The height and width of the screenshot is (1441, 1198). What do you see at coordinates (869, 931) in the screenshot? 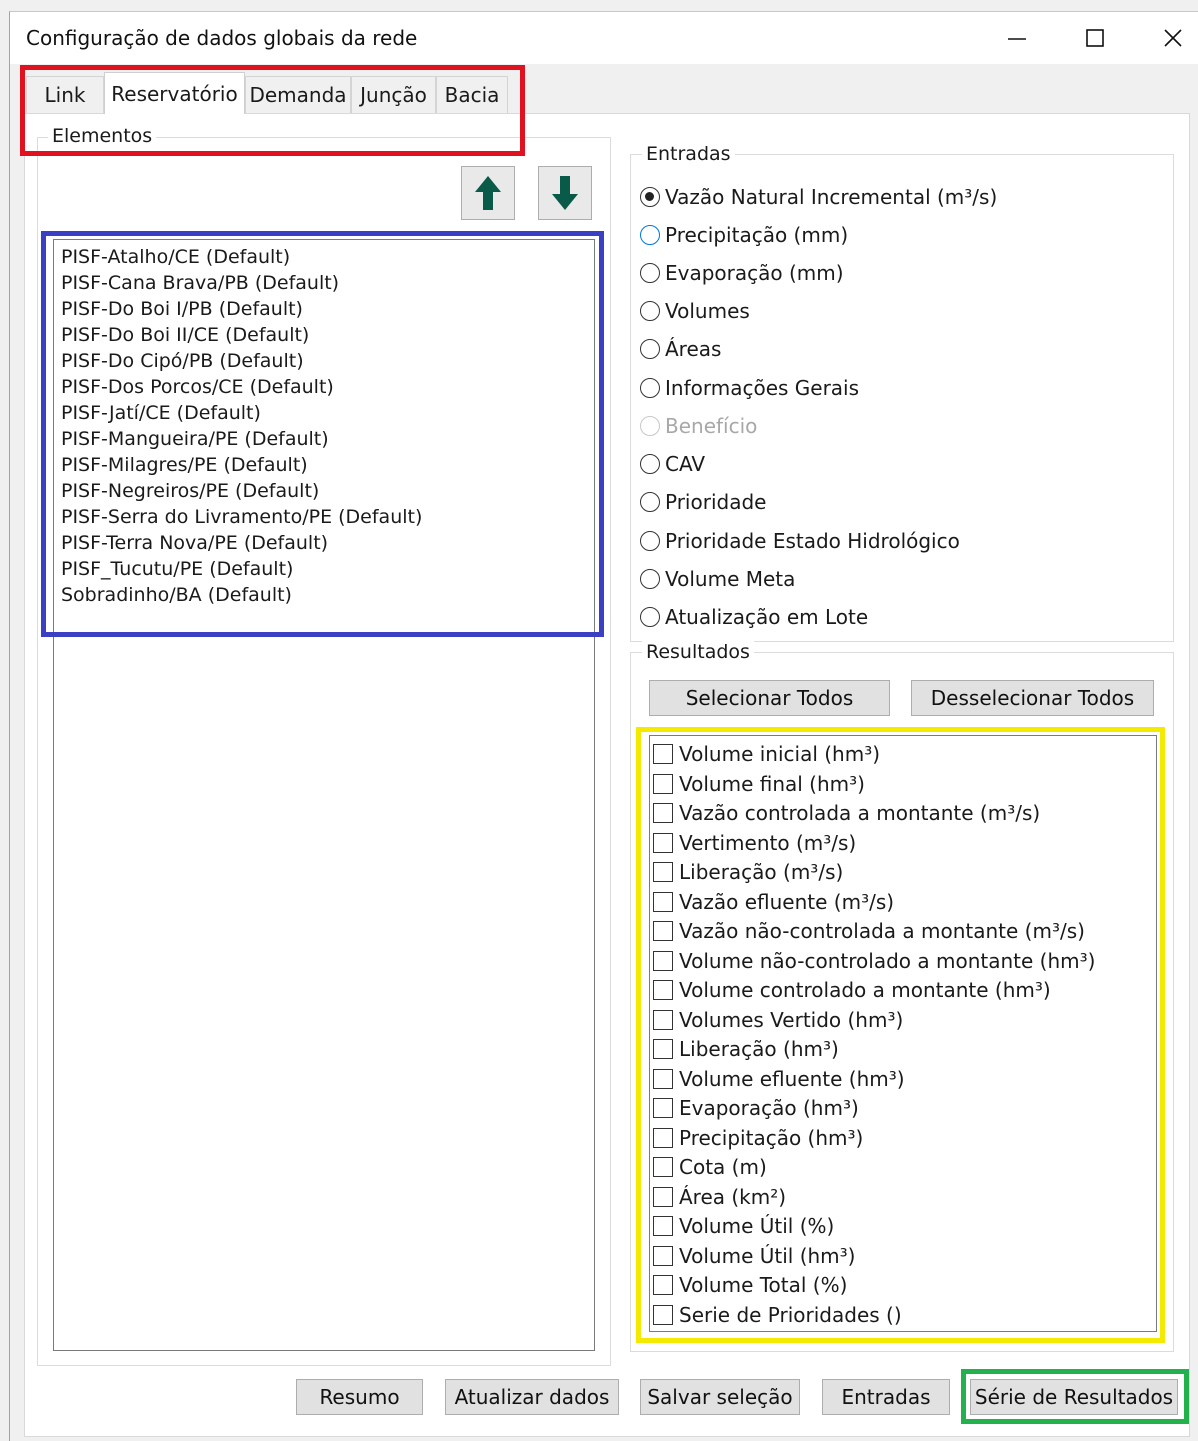
I see `check-item: Vazão não-controlada a montante (m³/s)` at bounding box center [869, 931].